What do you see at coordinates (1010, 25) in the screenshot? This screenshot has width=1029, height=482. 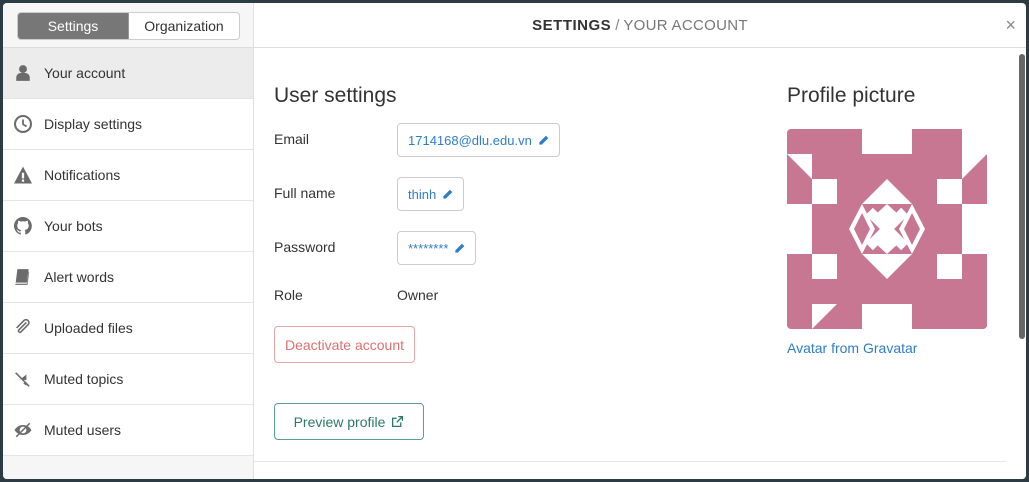 I see `close-icon: ×` at bounding box center [1010, 25].